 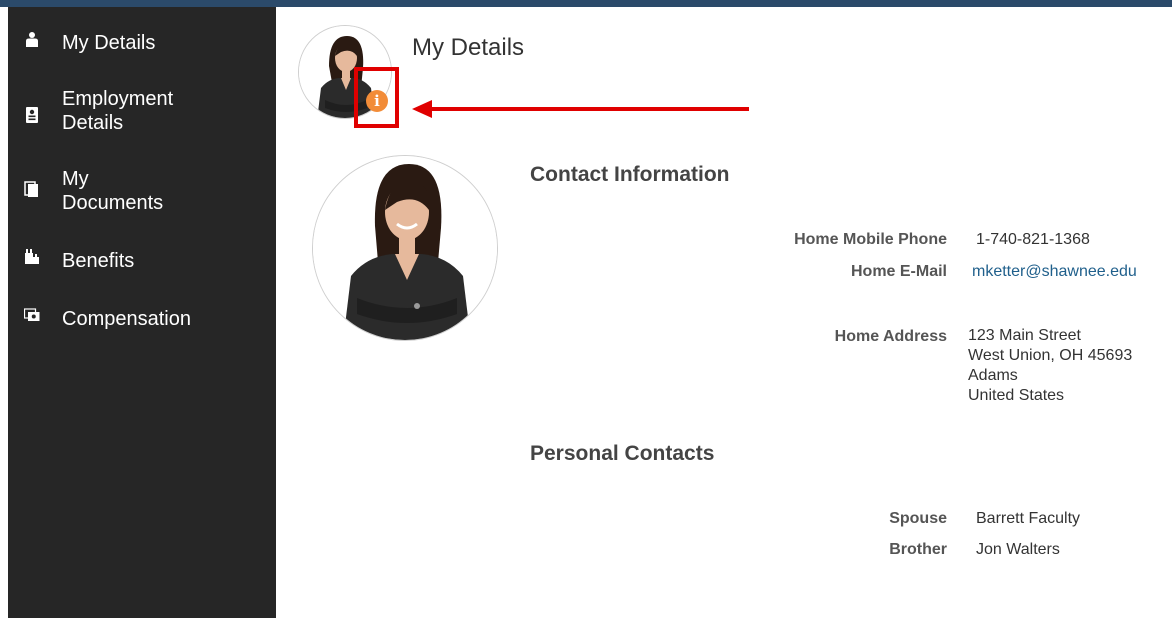 I want to click on contact-relation-label: Brother, so click(x=918, y=549).